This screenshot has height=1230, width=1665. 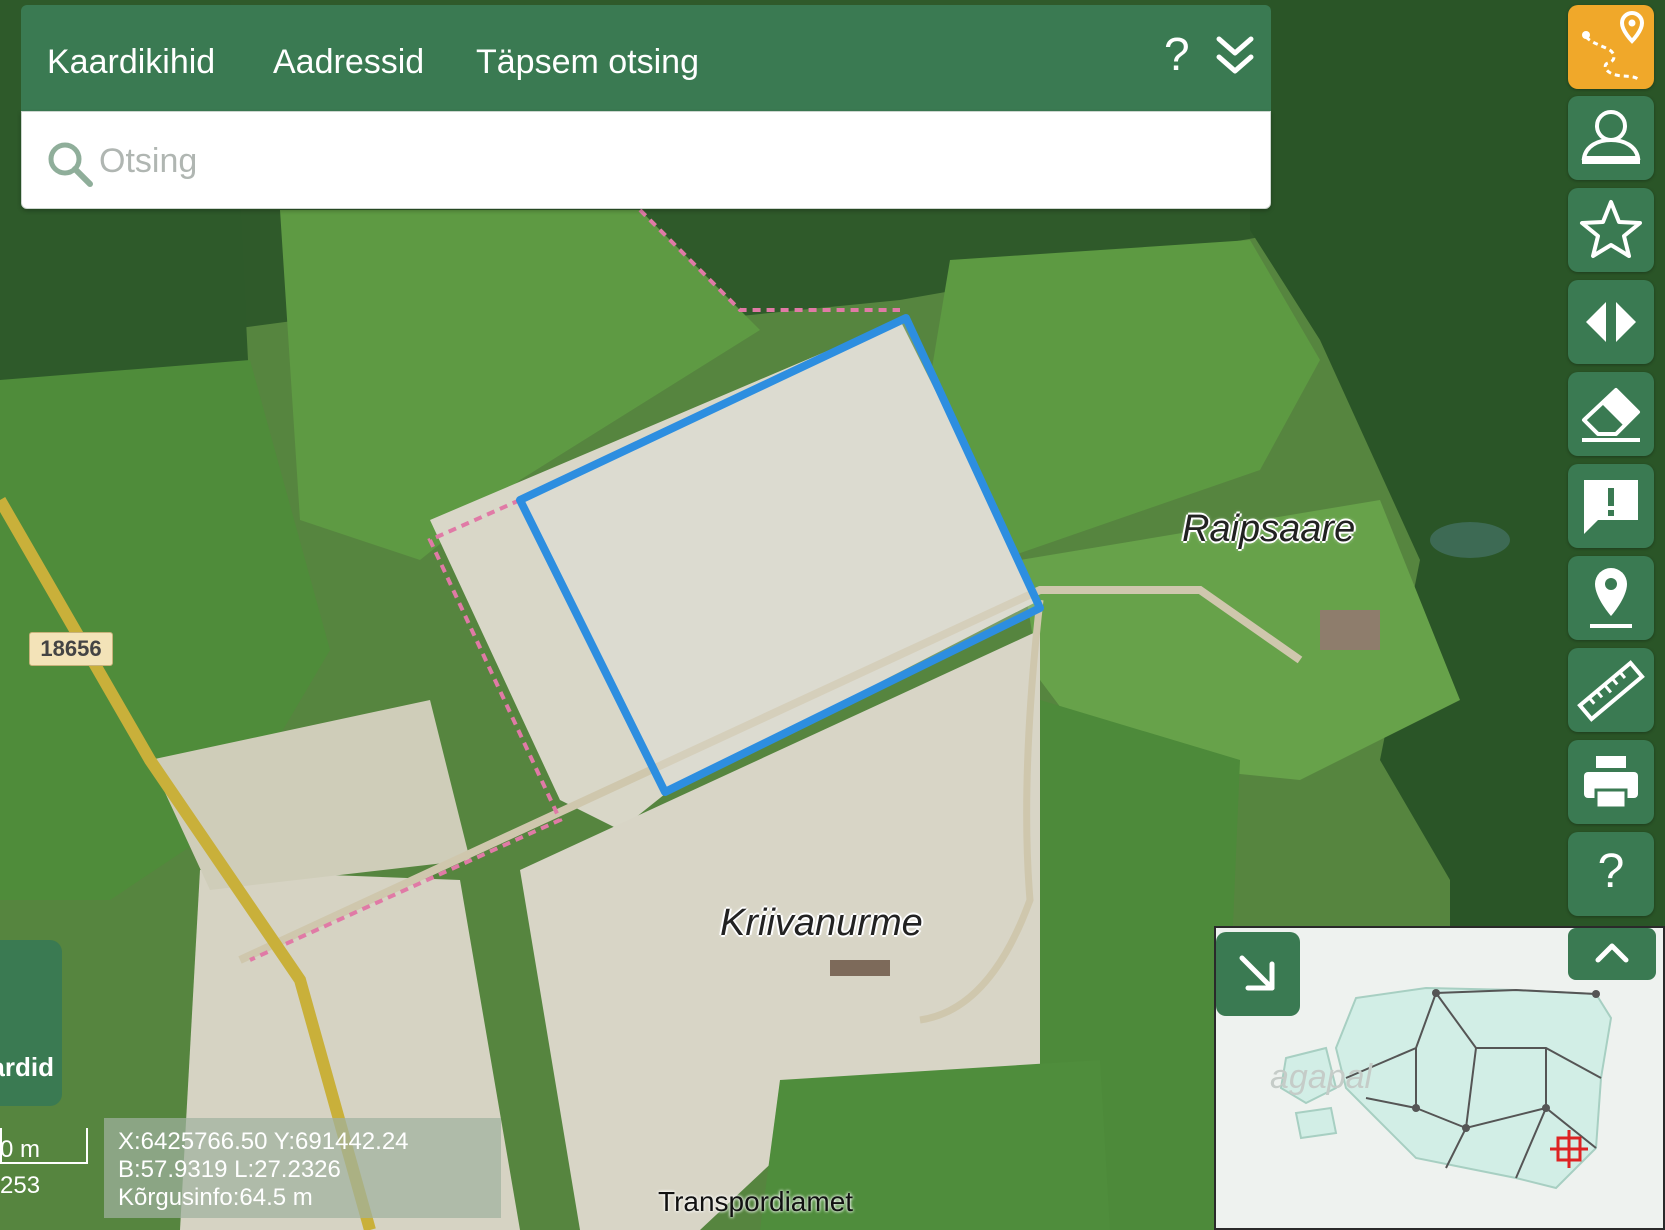 What do you see at coordinates (821, 923) in the screenshot?
I see `place-label-kriivanurme: Kriivanurme` at bounding box center [821, 923].